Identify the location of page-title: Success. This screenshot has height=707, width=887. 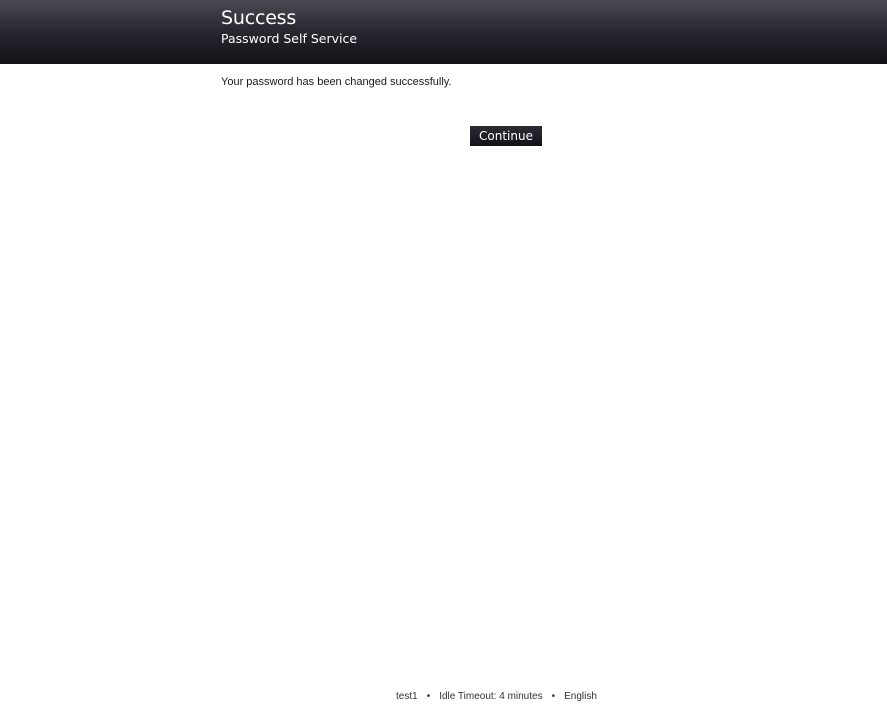
(259, 18).